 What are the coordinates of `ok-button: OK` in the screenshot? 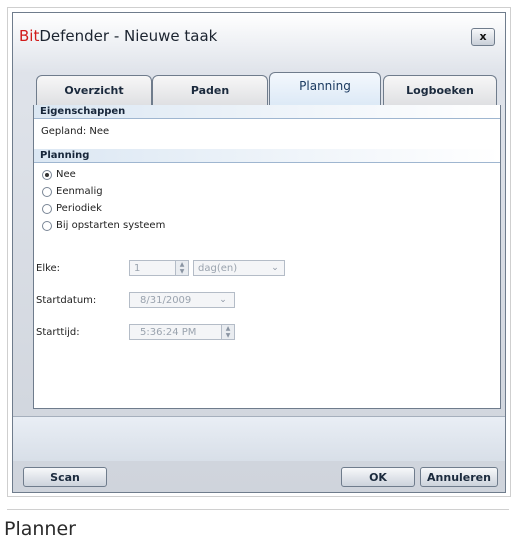 It's located at (378, 477).